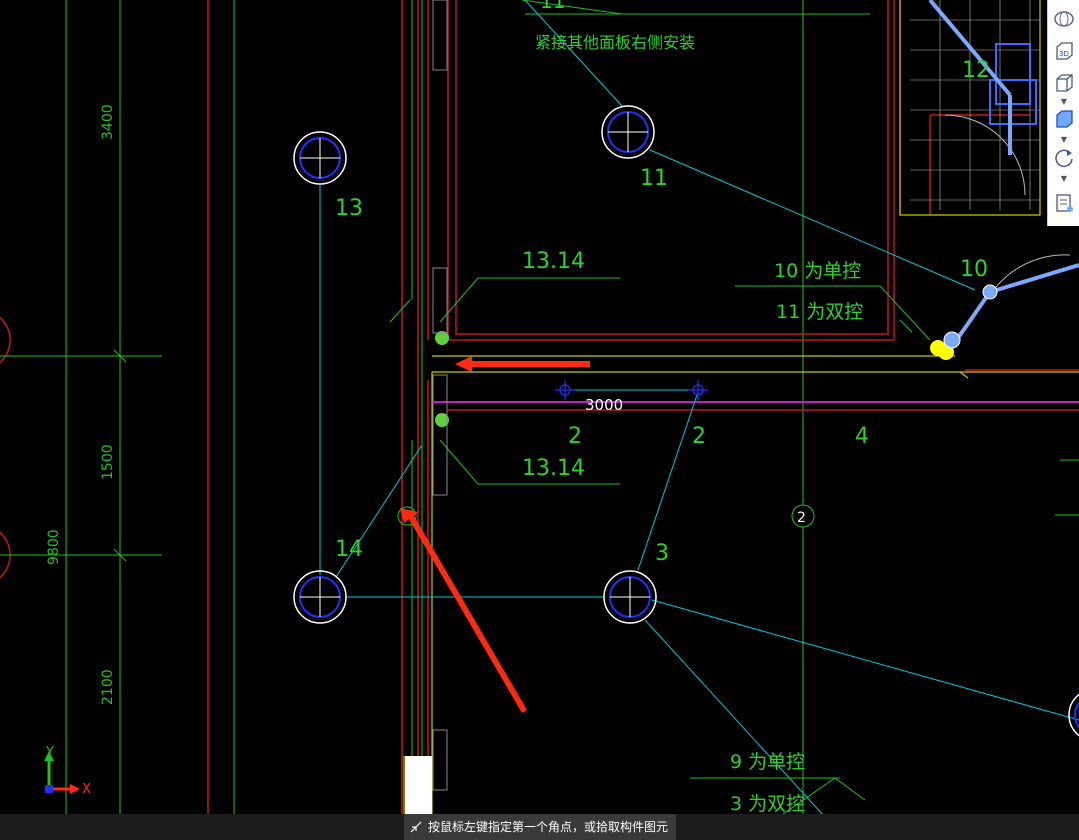 Image resolution: width=1079 pixels, height=840 pixels. Describe the element at coordinates (985, 155) in the screenshot. I see `door-swing` at that location.